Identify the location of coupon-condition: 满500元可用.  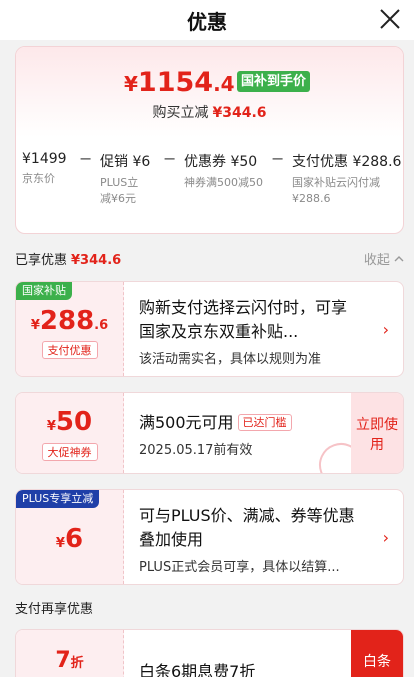
(186, 422).